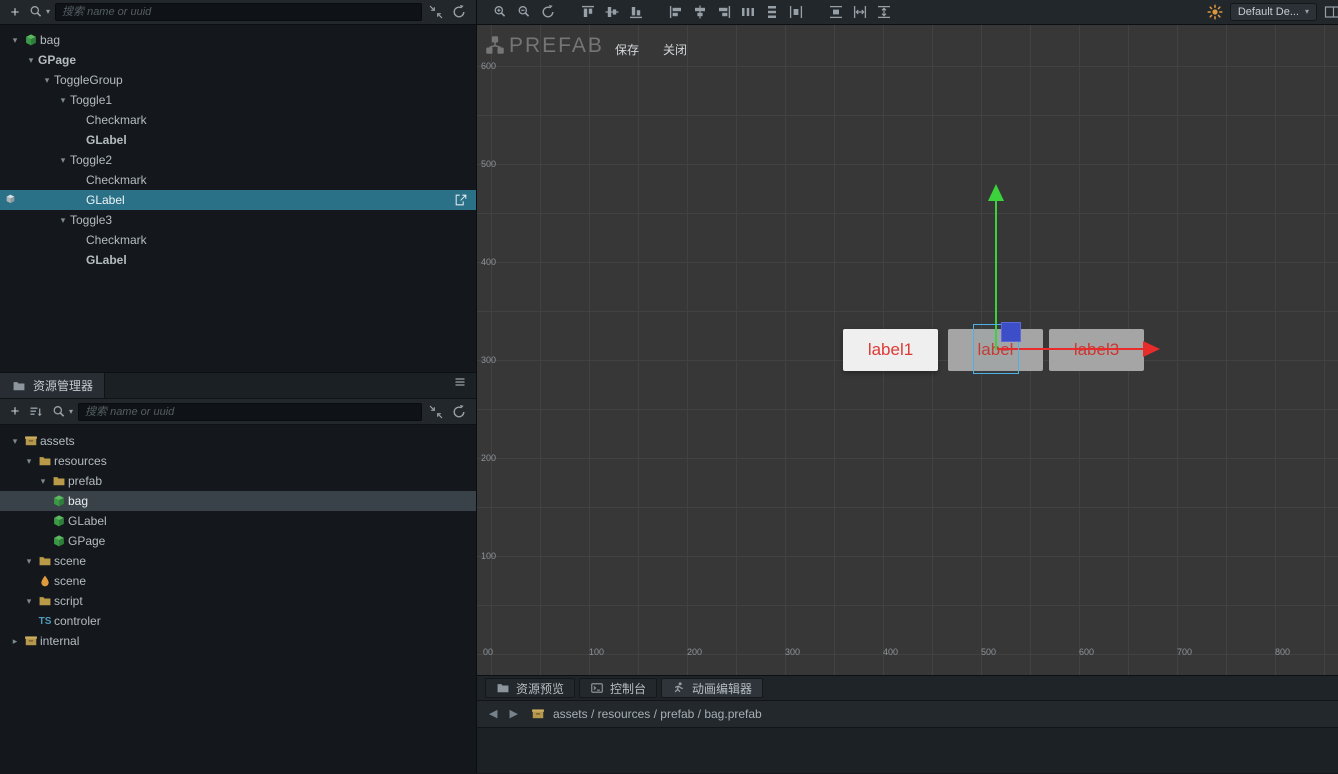  Describe the element at coordinates (724, 12) in the screenshot. I see `align-right-icon` at that location.